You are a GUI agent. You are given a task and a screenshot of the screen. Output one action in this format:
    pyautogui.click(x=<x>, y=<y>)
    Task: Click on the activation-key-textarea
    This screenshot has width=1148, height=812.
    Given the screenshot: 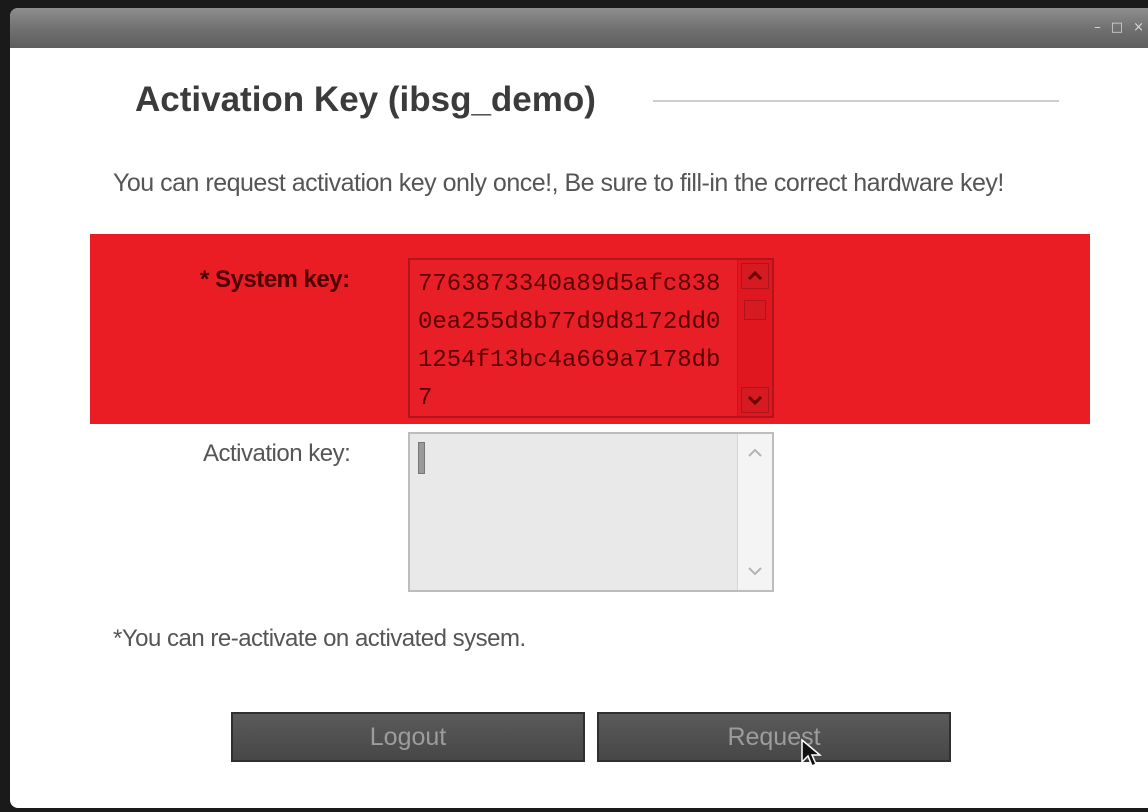 What is the action you would take?
    pyautogui.click(x=591, y=512)
    